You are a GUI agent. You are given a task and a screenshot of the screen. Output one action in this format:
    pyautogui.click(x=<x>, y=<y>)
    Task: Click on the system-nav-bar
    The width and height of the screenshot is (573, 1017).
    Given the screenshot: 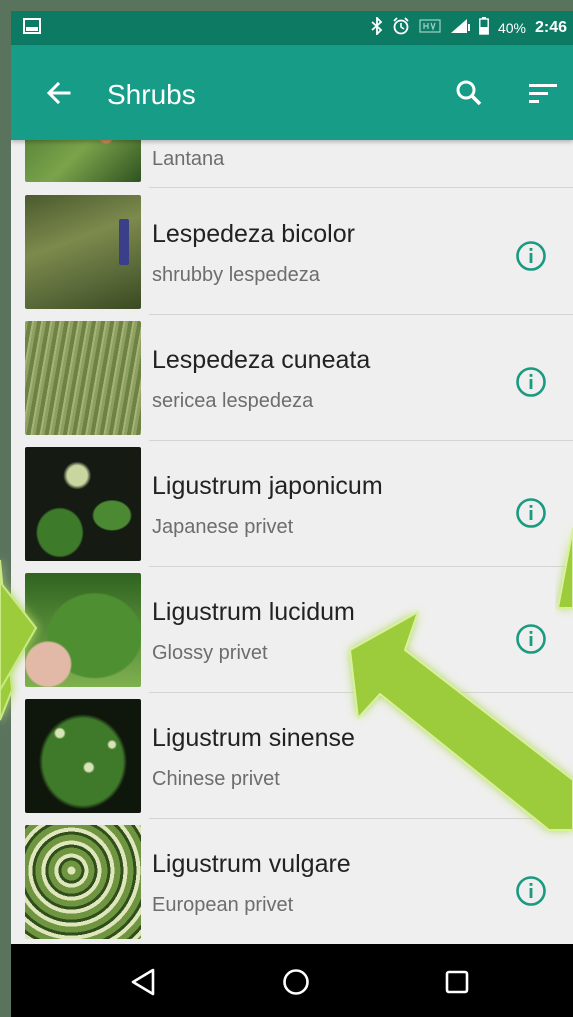 What is the action you would take?
    pyautogui.click(x=292, y=980)
    